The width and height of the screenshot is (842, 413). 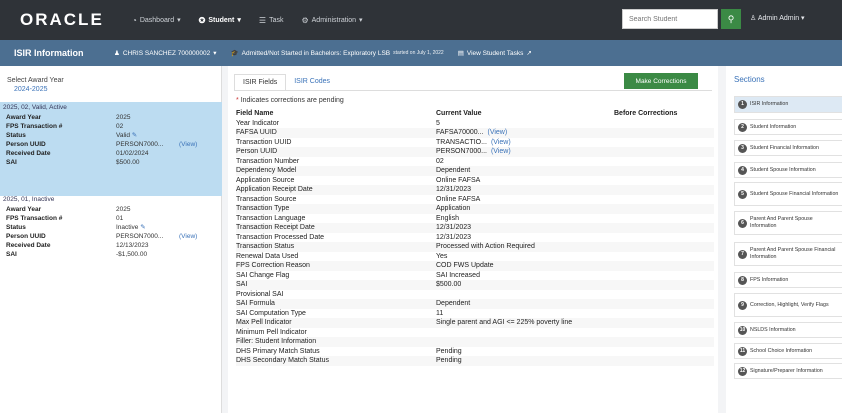 I want to click on isir-tabs: ISIR Fields ISIR Codes, so click(x=286, y=82).